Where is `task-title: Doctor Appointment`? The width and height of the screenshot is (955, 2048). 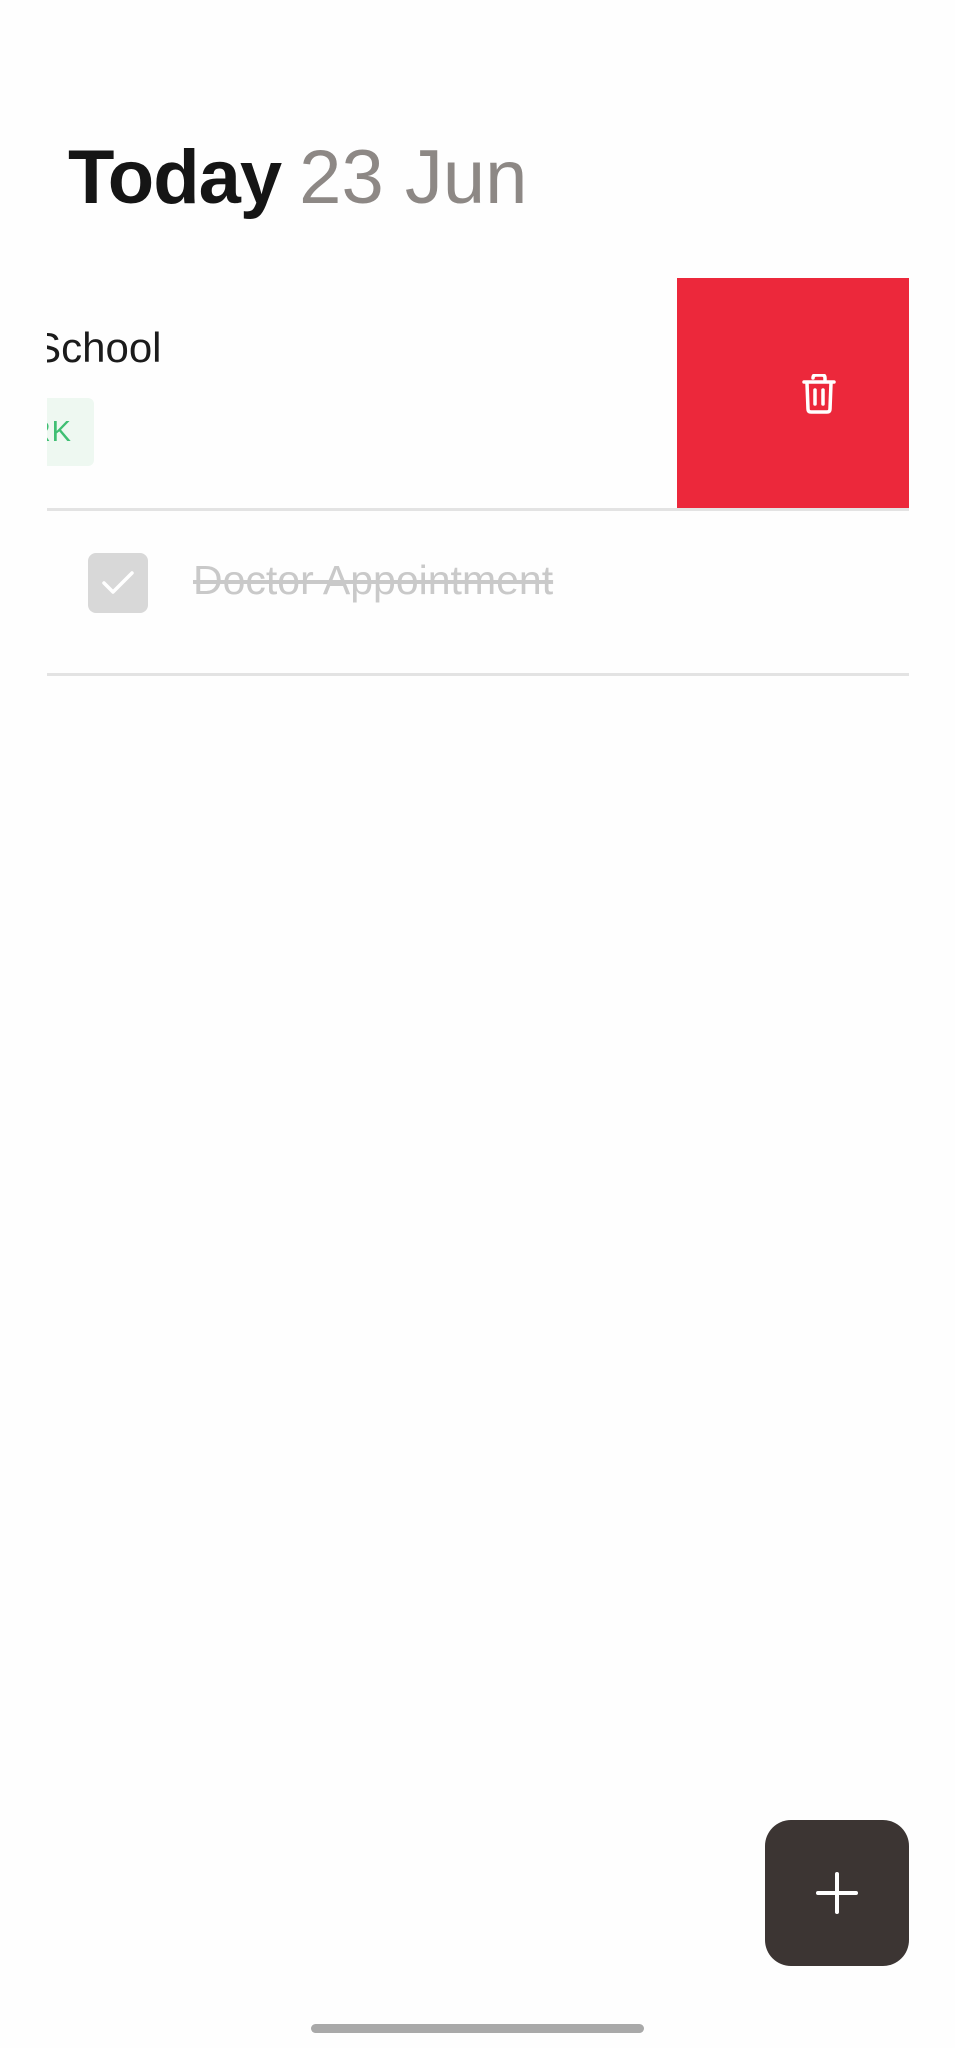 task-title: Doctor Appointment is located at coordinates (373, 580).